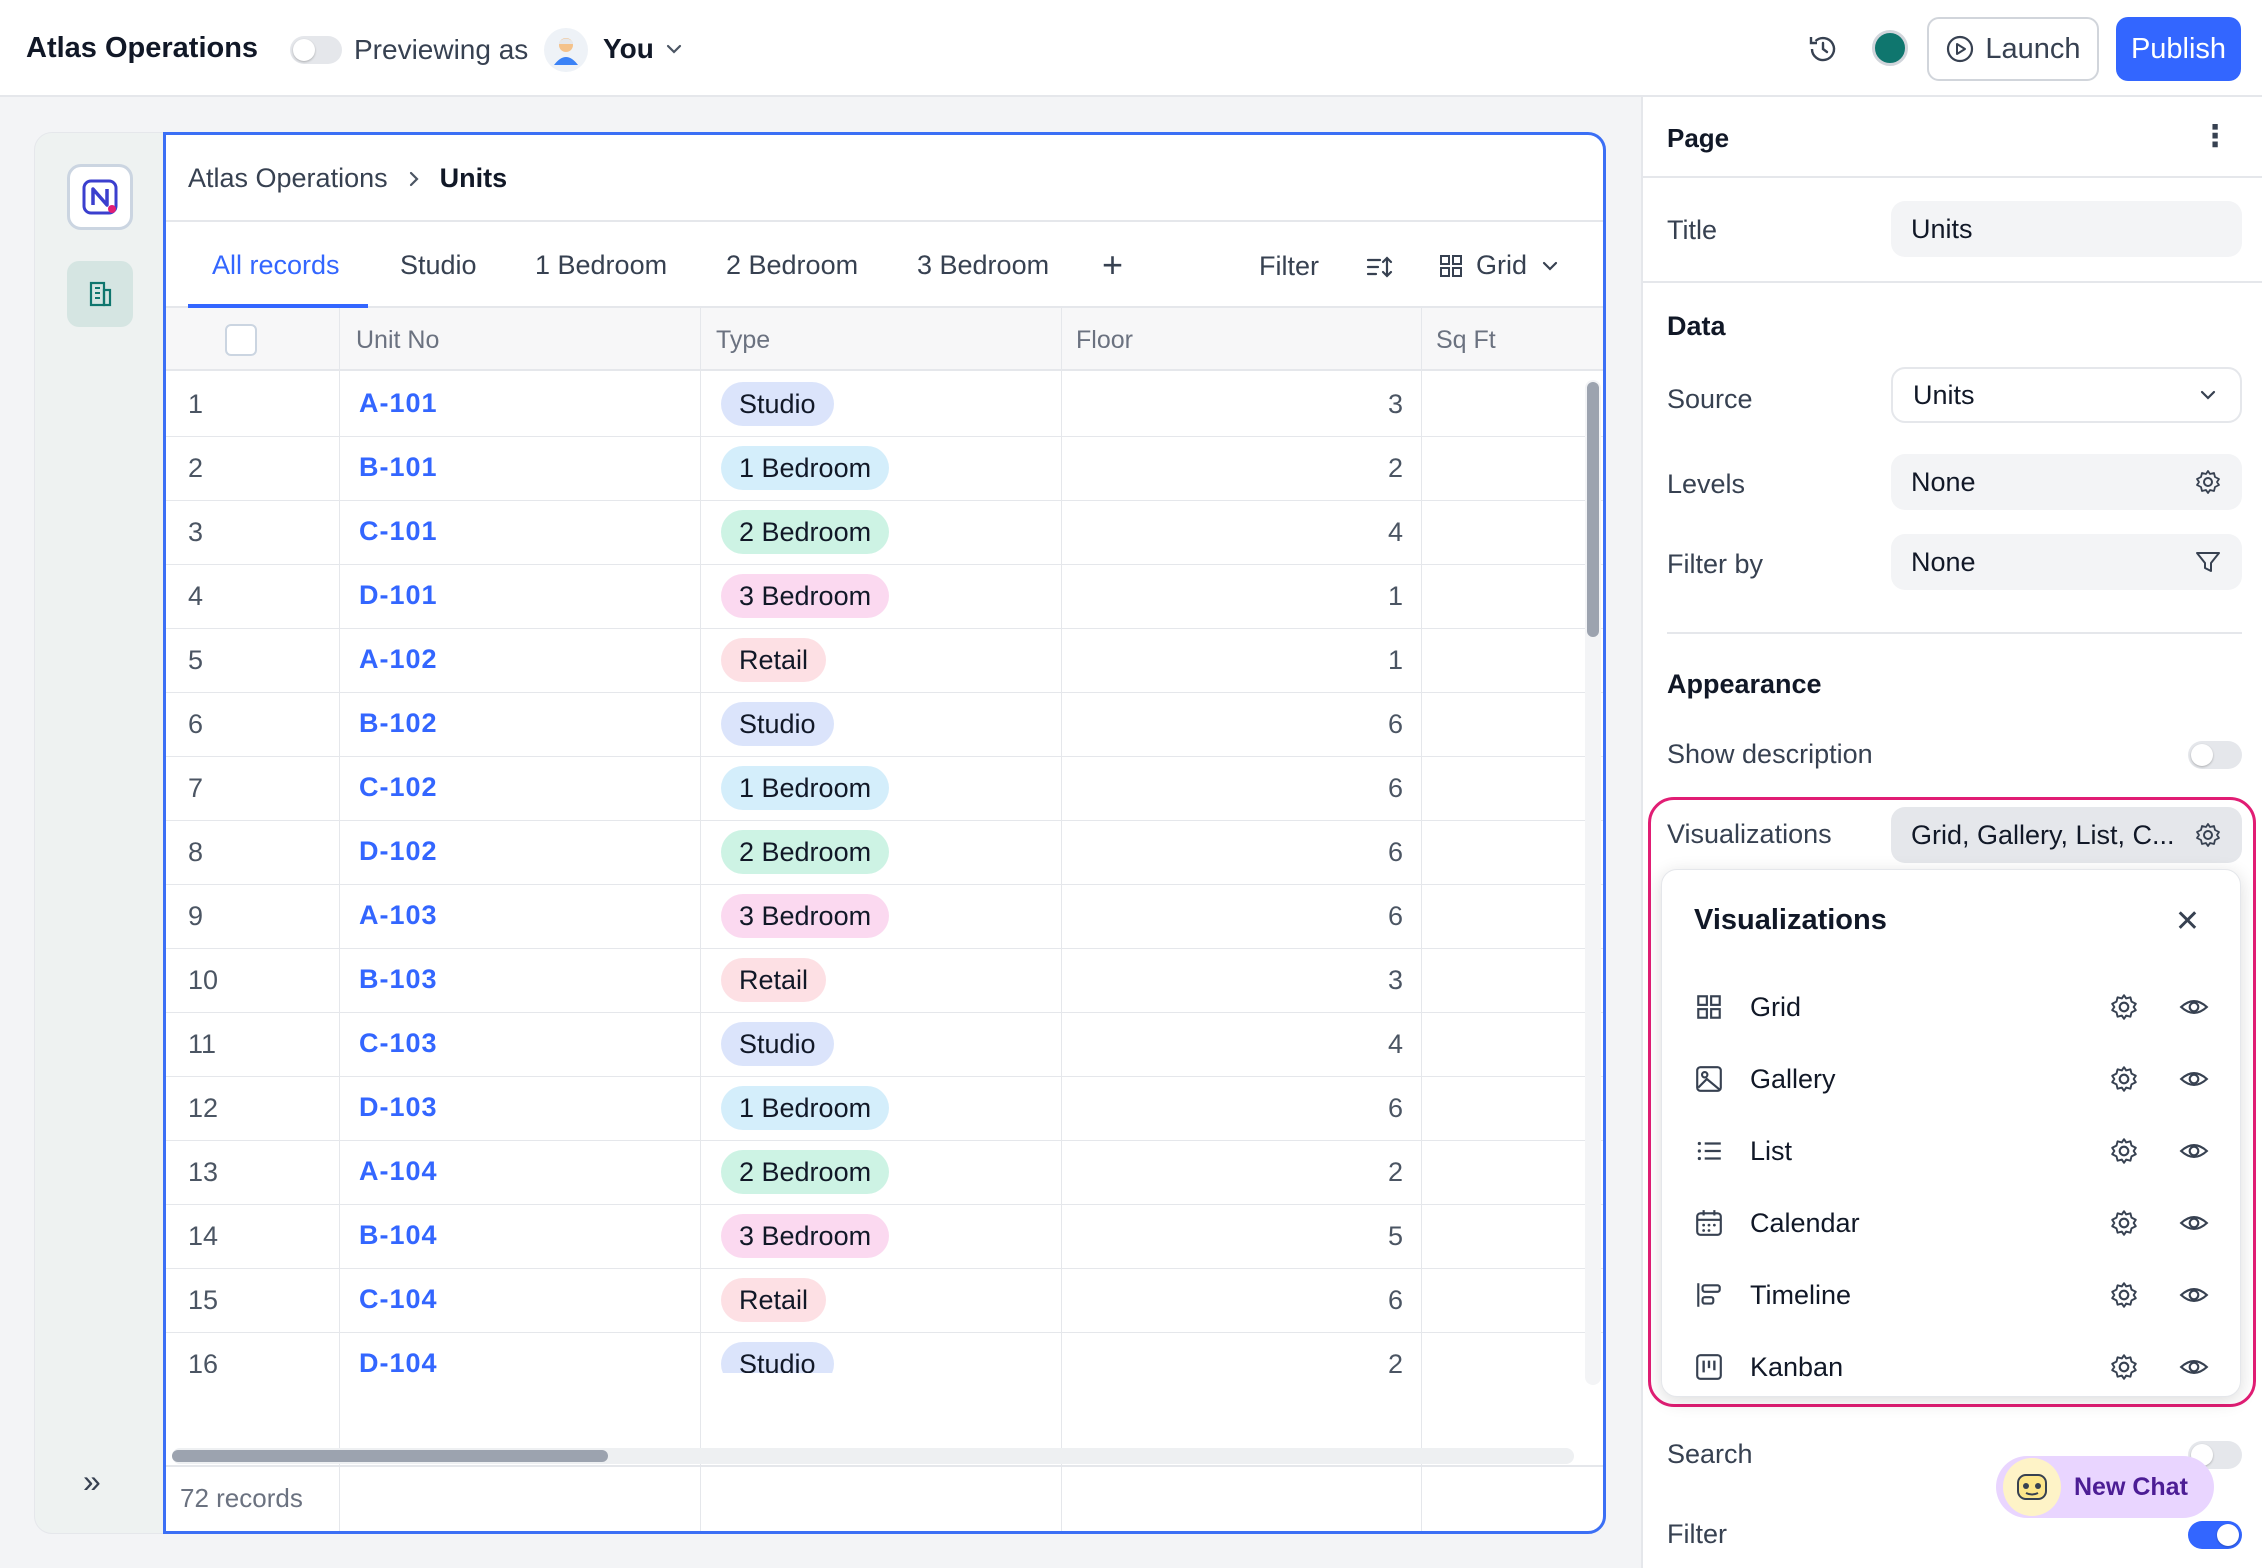 The image size is (2262, 1568). Describe the element at coordinates (1951, 1296) in the screenshot. I see `visualization-item-timeline: Timeline` at that location.